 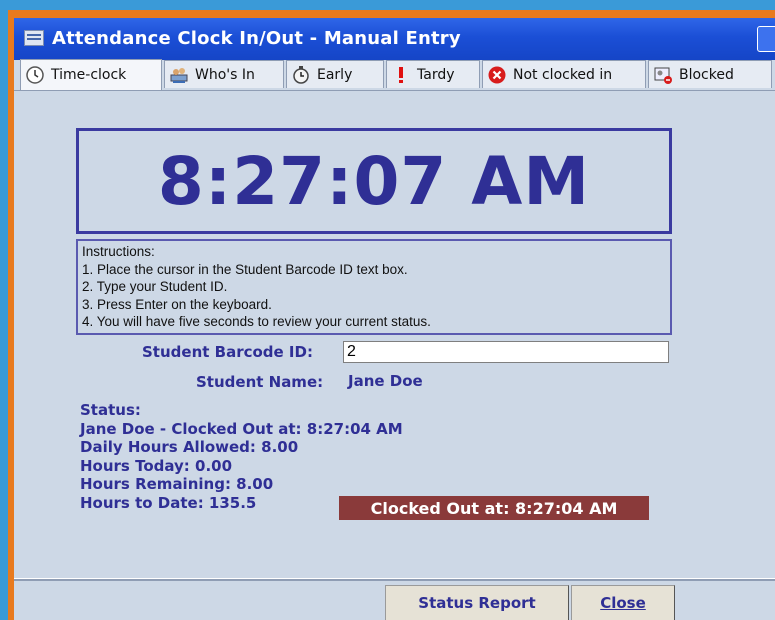 I want to click on status-heading: Status:, so click(x=110, y=410).